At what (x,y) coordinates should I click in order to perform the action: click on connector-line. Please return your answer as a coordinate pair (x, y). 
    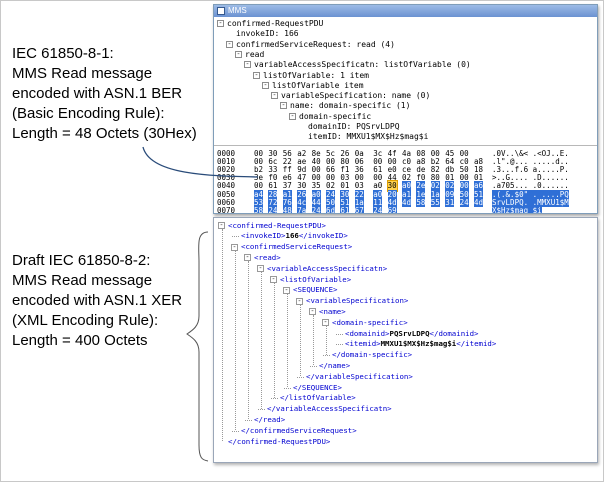
    Looking at the image, I should click on (200, 162).